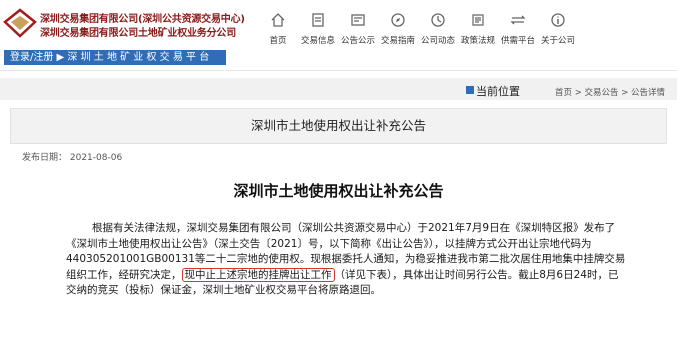 This screenshot has height=345, width=677. What do you see at coordinates (338, 191) in the screenshot?
I see `notice-heading: 深圳市土地使用权出让补充公告` at bounding box center [338, 191].